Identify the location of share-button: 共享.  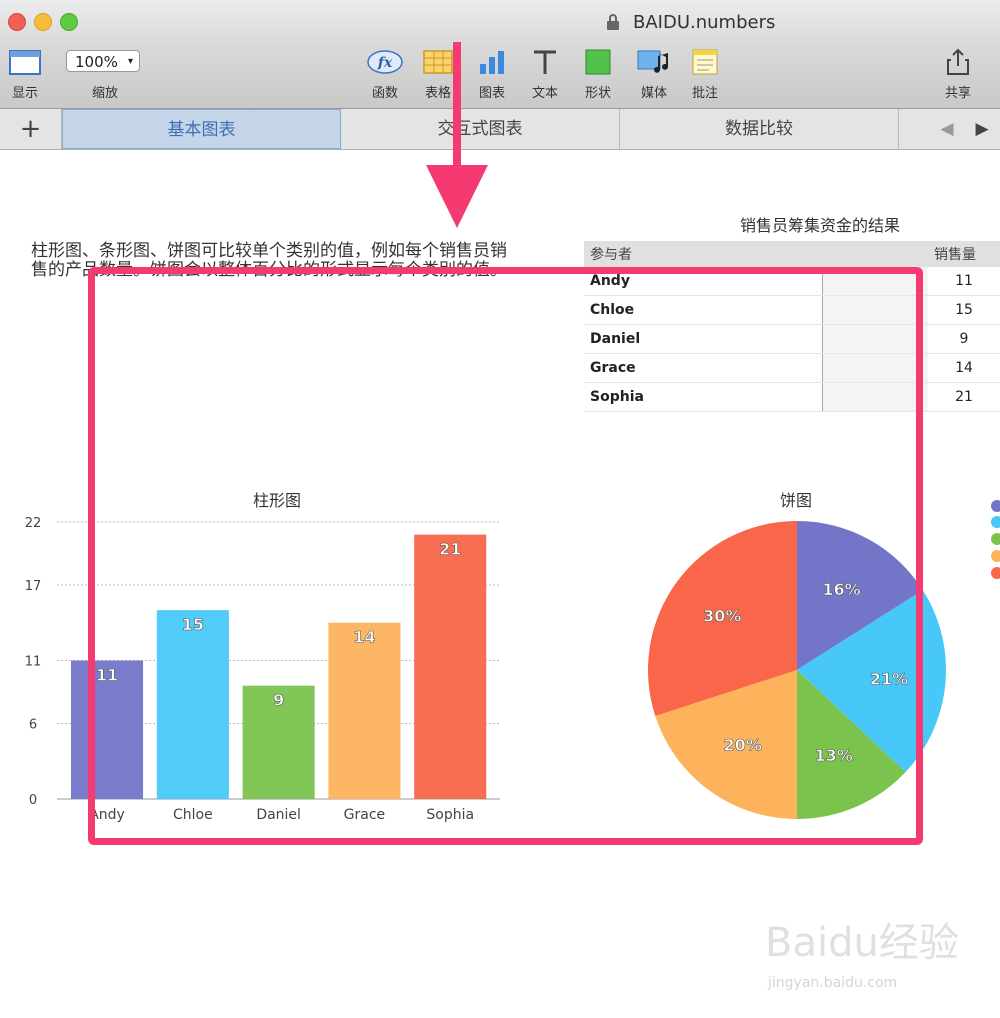
(958, 74).